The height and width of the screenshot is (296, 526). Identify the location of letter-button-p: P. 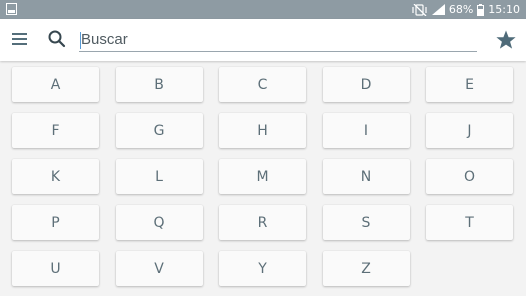
(55, 222).